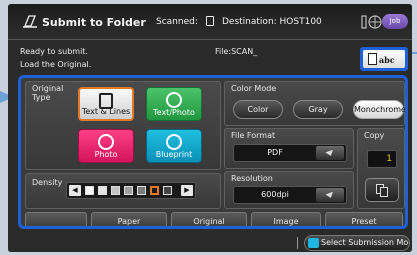 The image size is (417, 255). What do you see at coordinates (275, 152) in the screenshot?
I see `file-format-value: PDF` at bounding box center [275, 152].